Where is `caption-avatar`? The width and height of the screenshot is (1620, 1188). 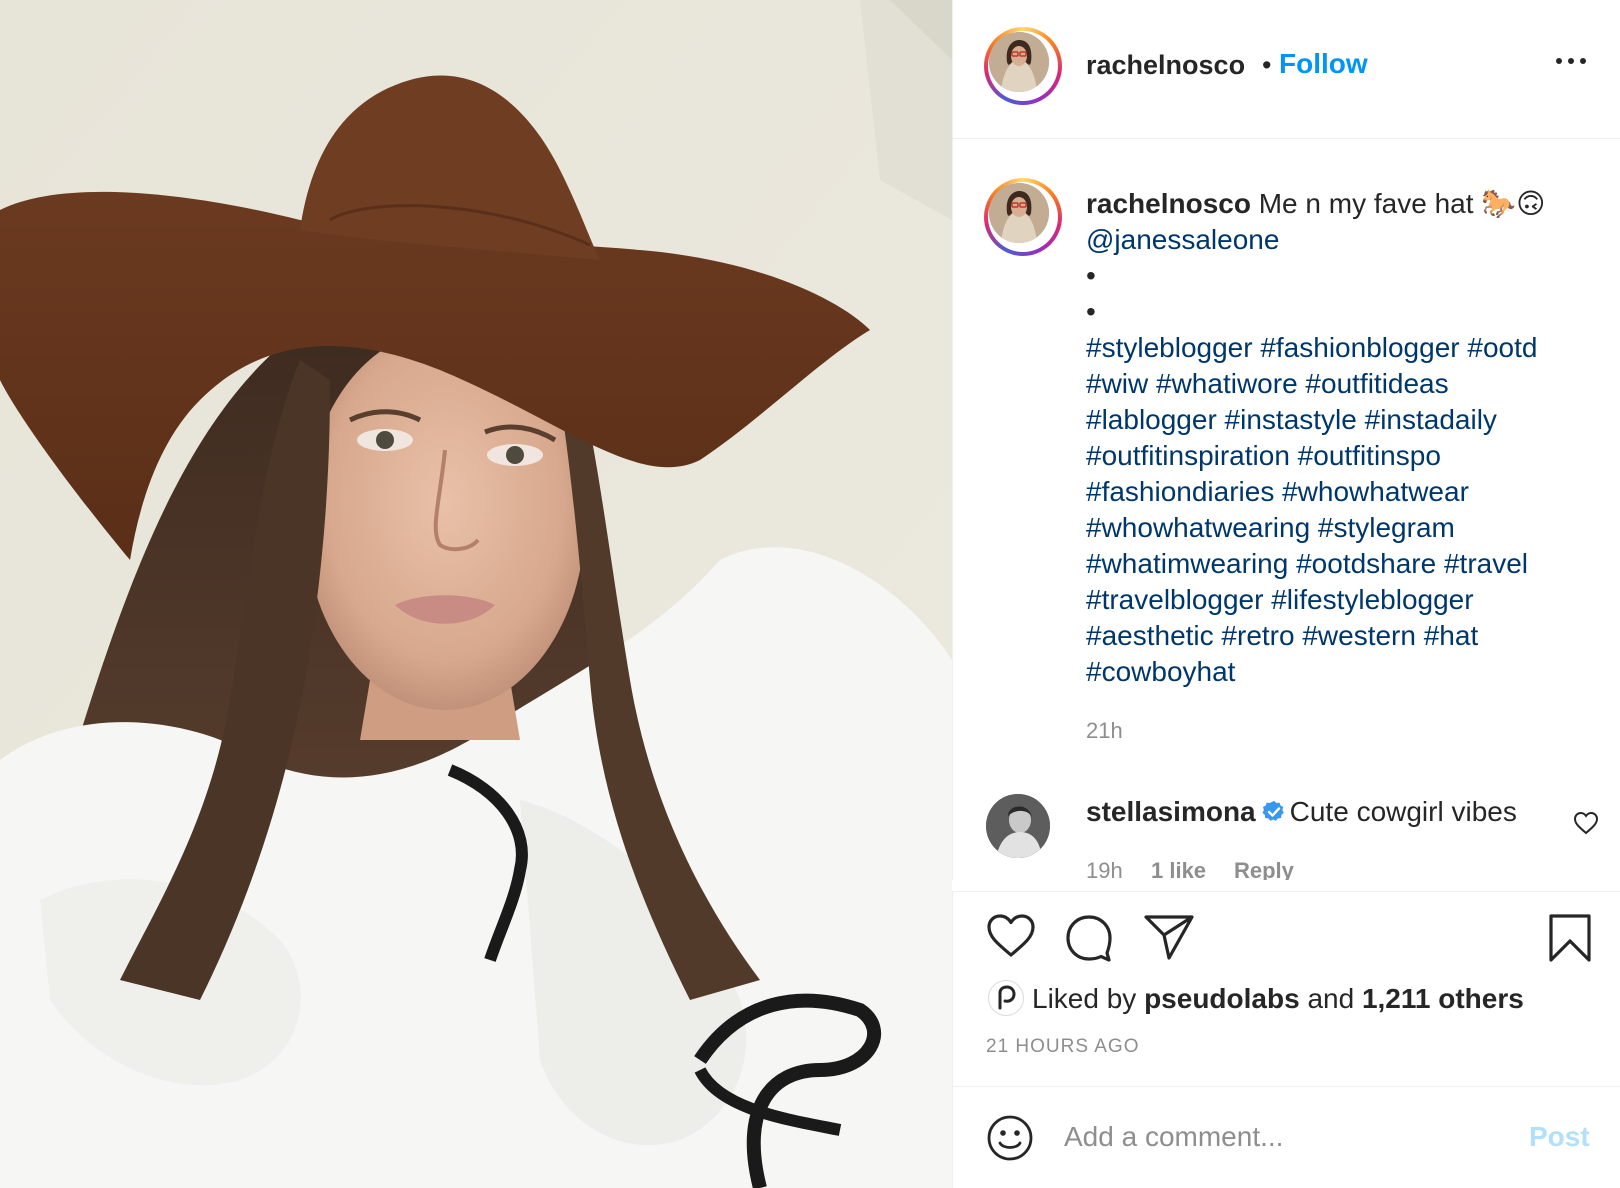 caption-avatar is located at coordinates (1023, 217).